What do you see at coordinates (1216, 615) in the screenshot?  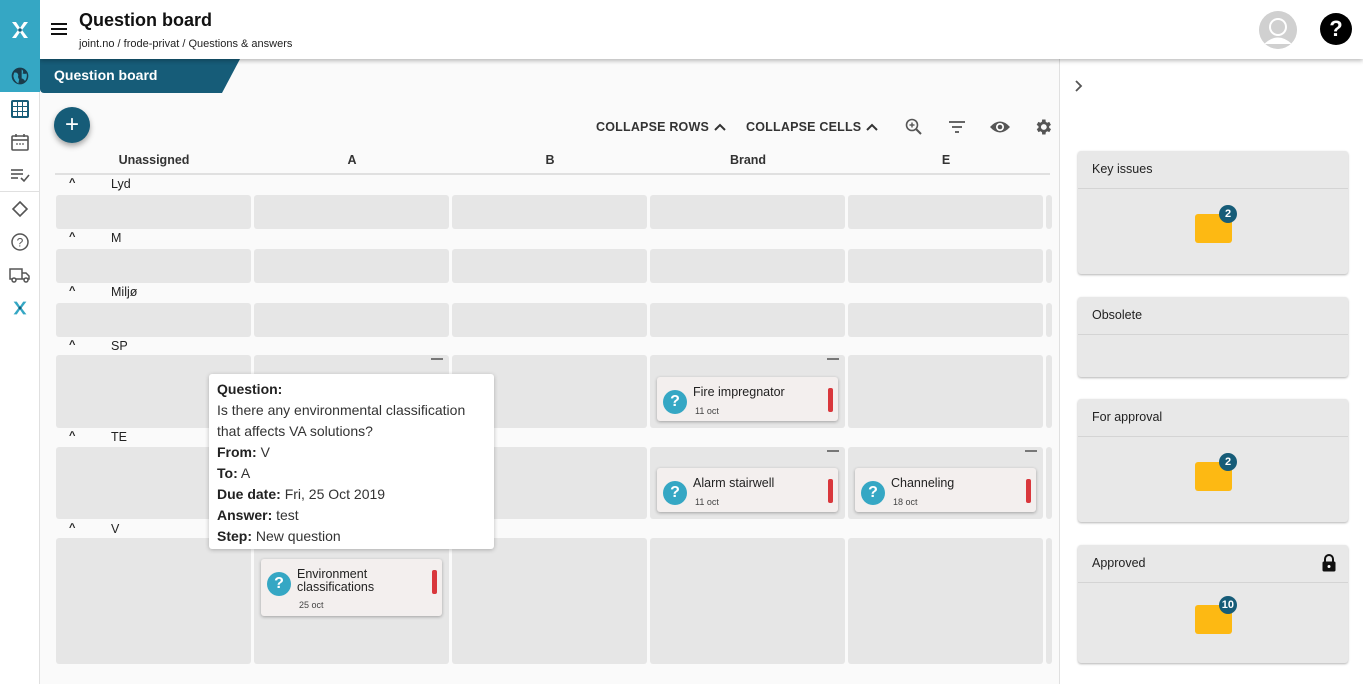 I see `folder-icon: 10` at bounding box center [1216, 615].